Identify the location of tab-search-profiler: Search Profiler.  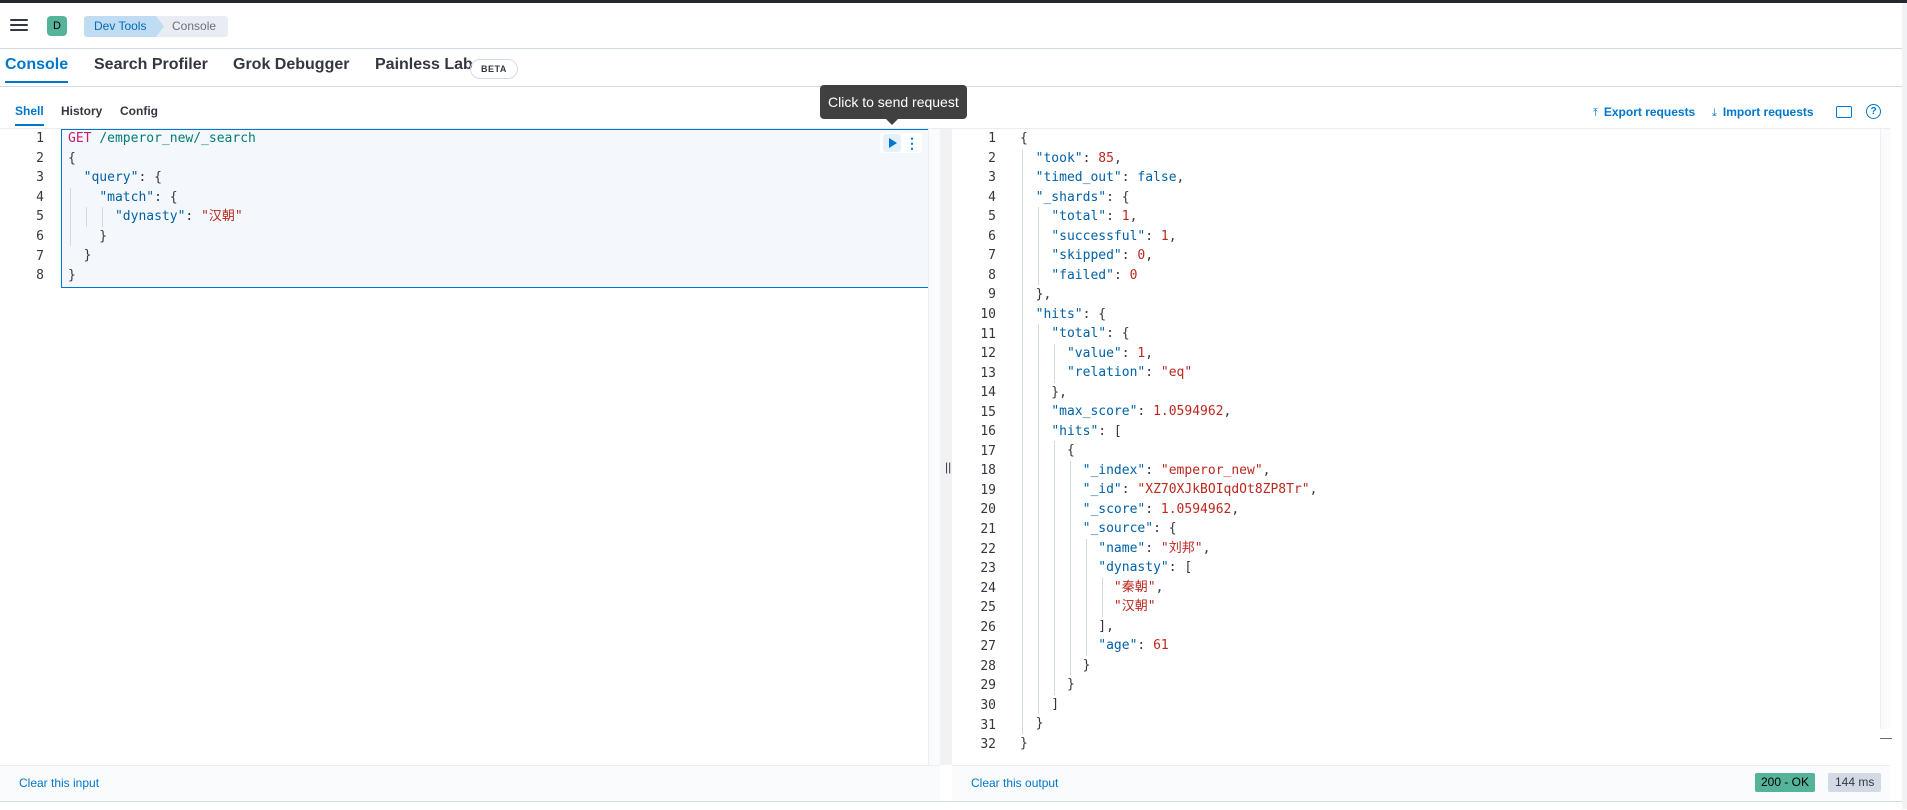
(151, 68).